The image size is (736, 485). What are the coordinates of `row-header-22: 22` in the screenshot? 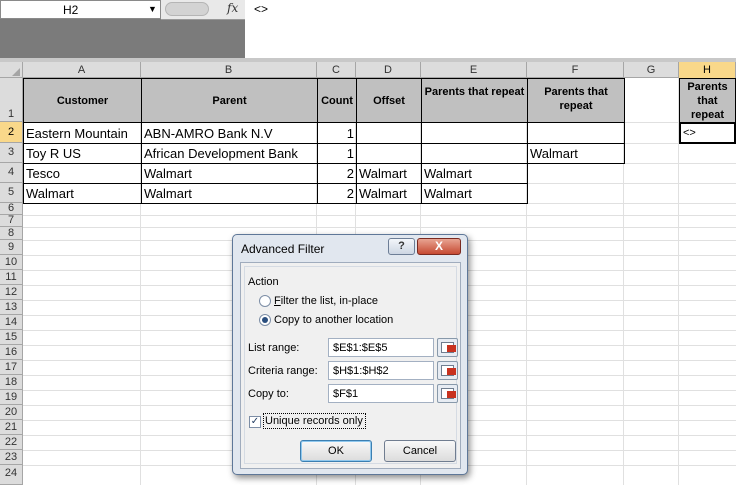 It's located at (11, 442).